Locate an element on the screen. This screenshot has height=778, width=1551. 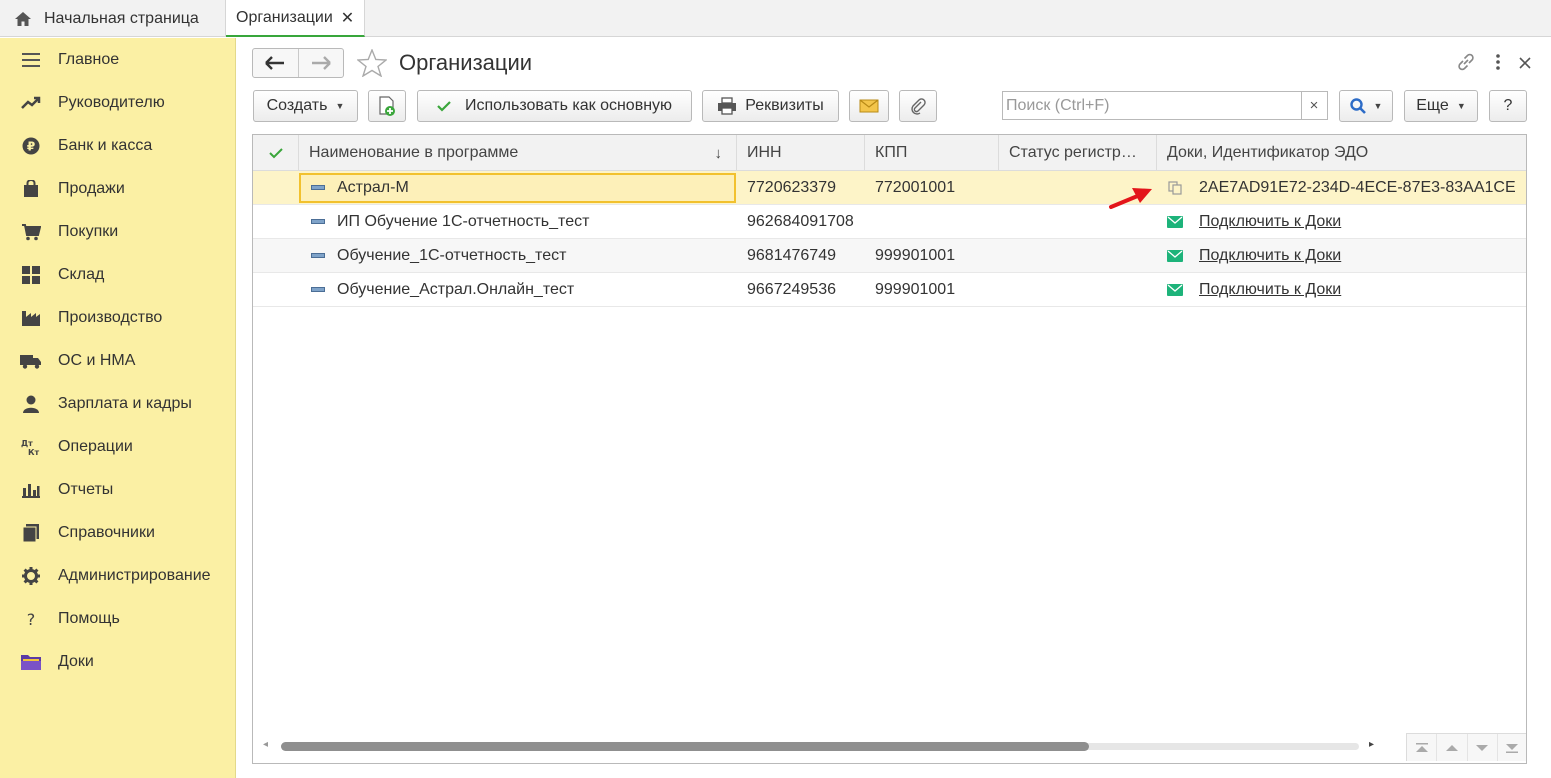
arrow-right-icon is located at coordinates (321, 63).